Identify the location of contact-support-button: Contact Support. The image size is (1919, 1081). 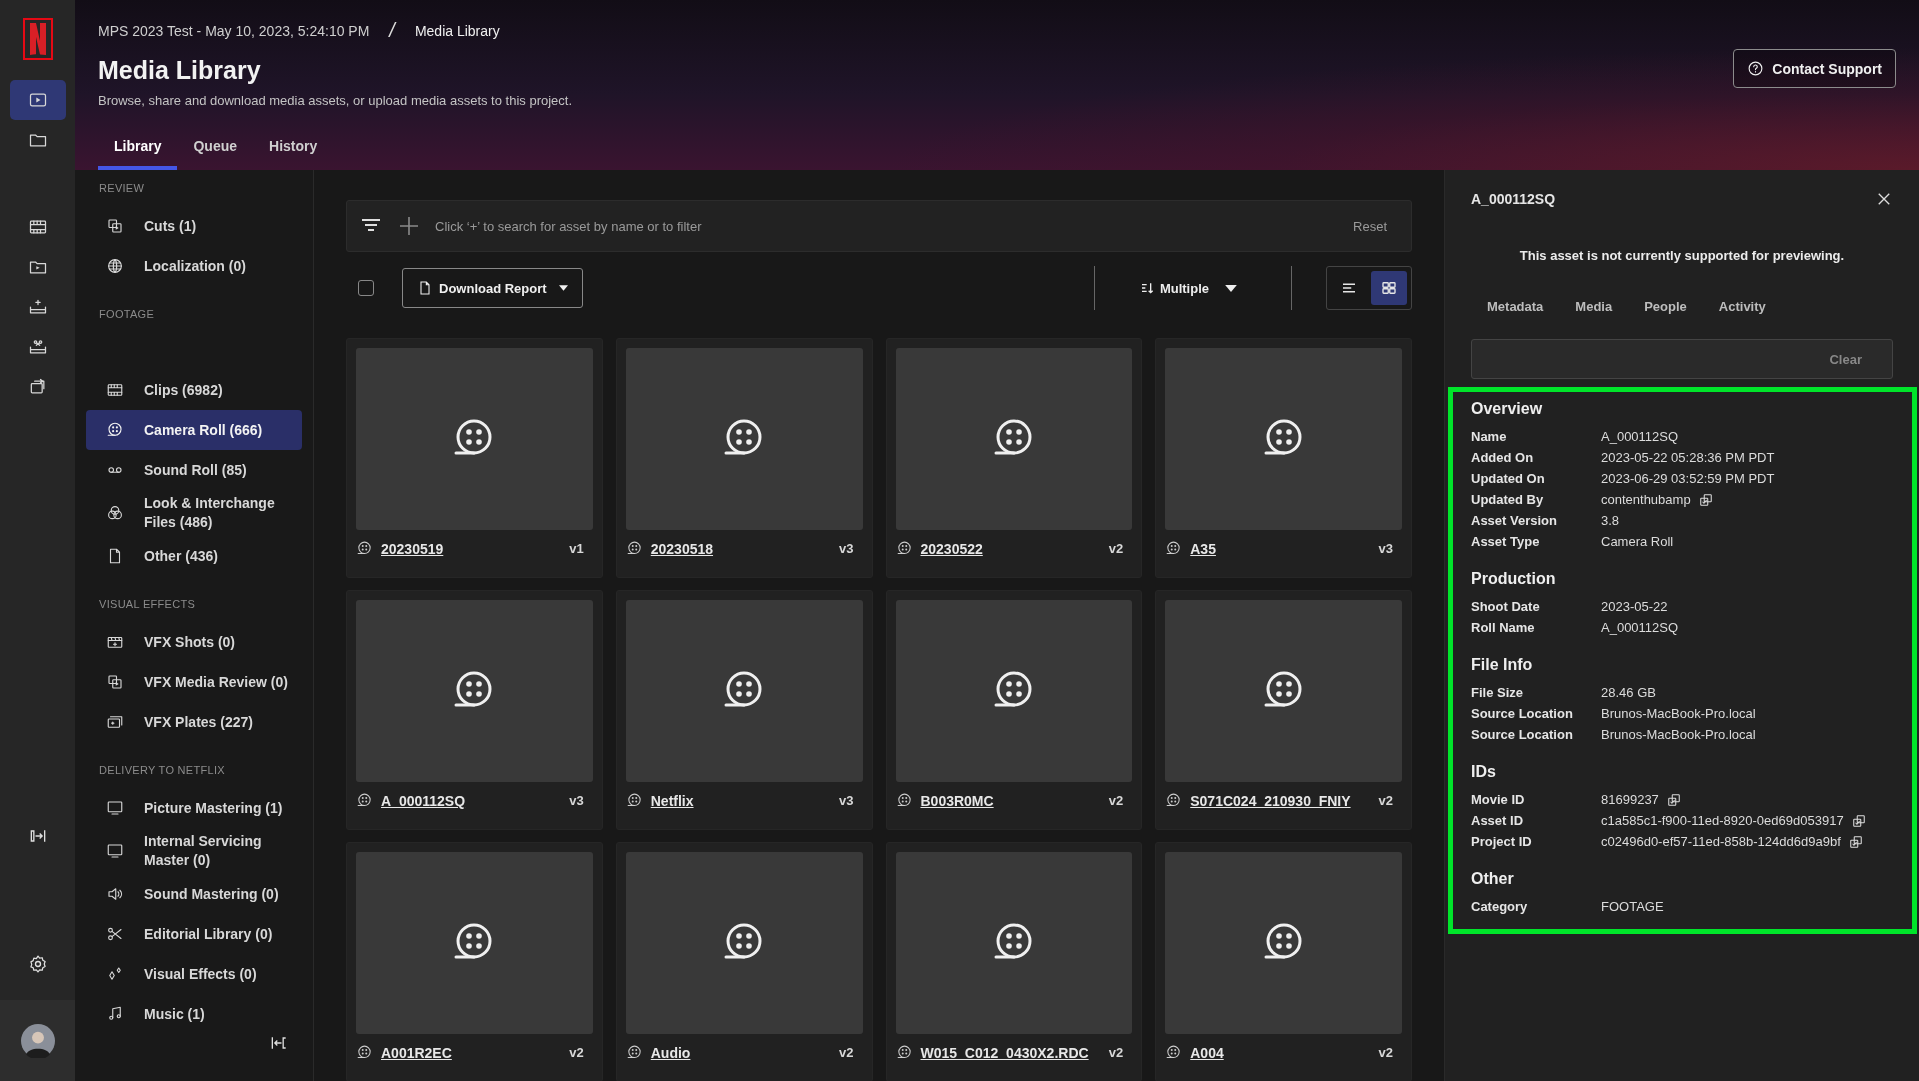
(1814, 68).